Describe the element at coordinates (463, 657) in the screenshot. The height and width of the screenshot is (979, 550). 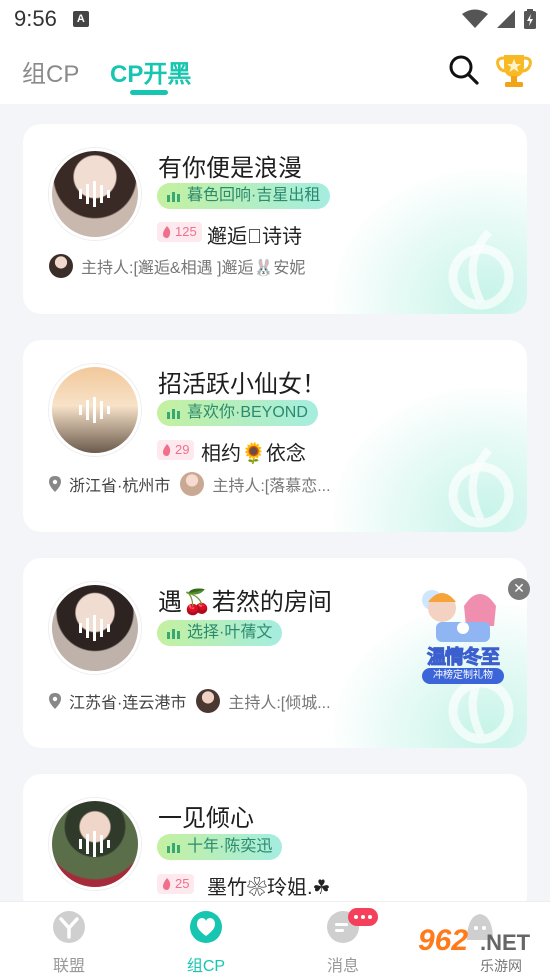
I see `promo-title: 温情冬至` at that location.